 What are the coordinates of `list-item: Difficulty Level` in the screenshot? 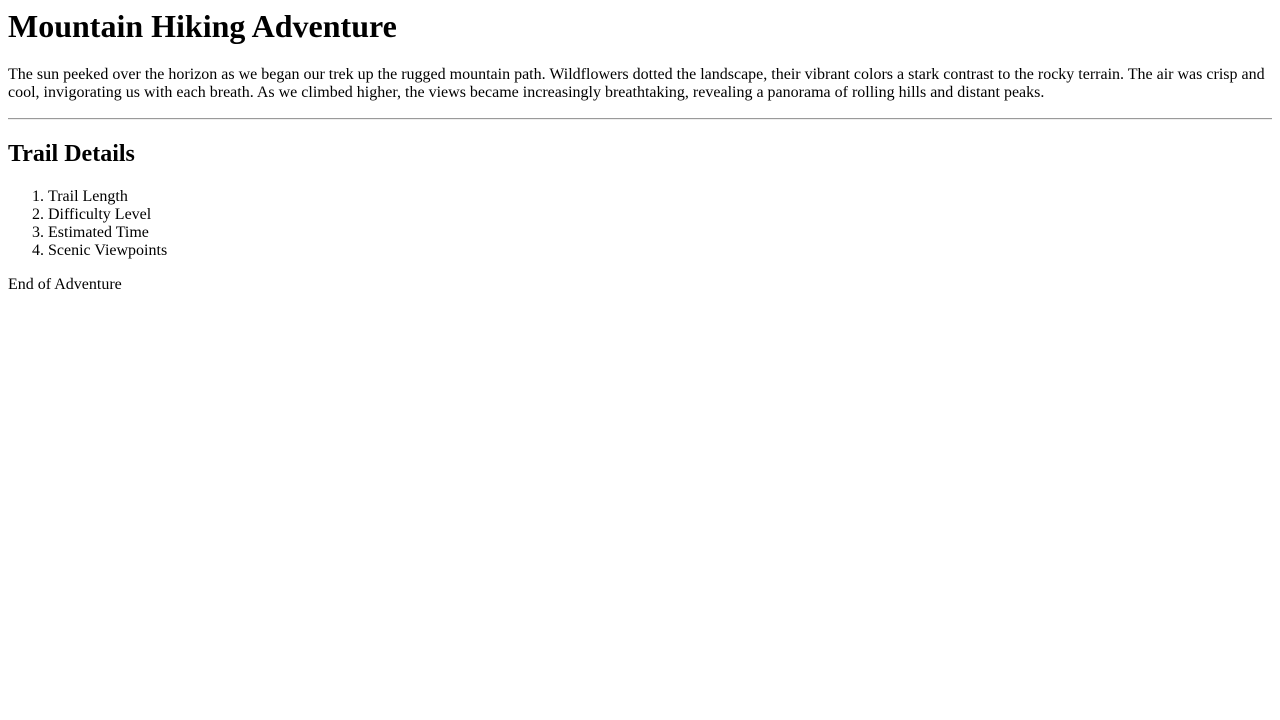 It's located at (660, 215).